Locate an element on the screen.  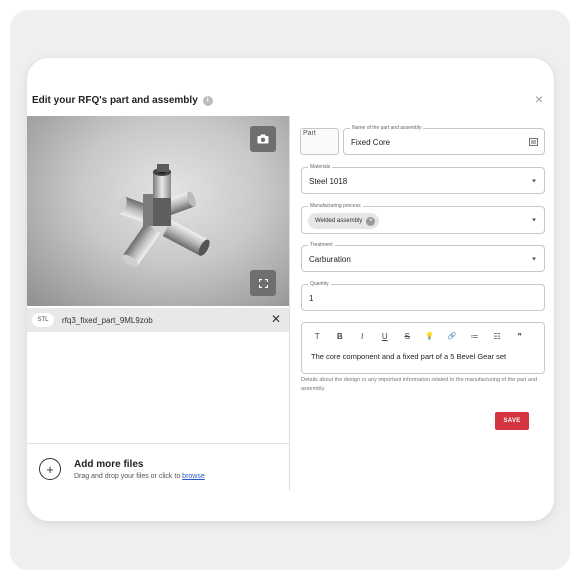
fullscreen-button is located at coordinates (263, 283).